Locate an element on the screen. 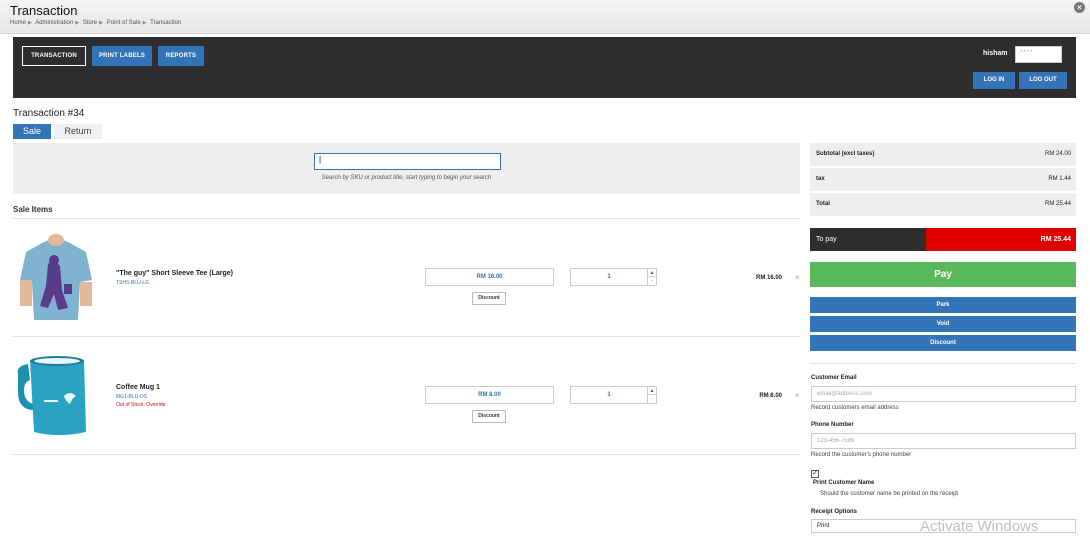 The image size is (1090, 540). breadcrumb-transaction: Transaction is located at coordinates (166, 23).